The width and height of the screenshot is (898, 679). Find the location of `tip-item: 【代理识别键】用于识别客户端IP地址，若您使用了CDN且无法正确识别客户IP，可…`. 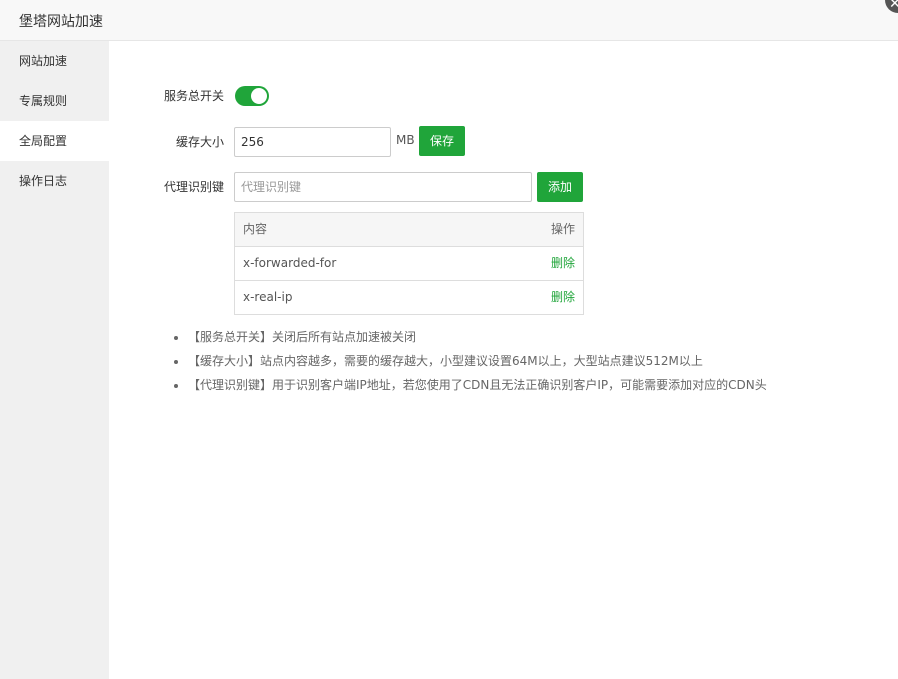

tip-item: 【代理识别键】用于识别客户端IP地址，若您使用了CDN且无法正确识别客户IP，可… is located at coordinates (477, 385).